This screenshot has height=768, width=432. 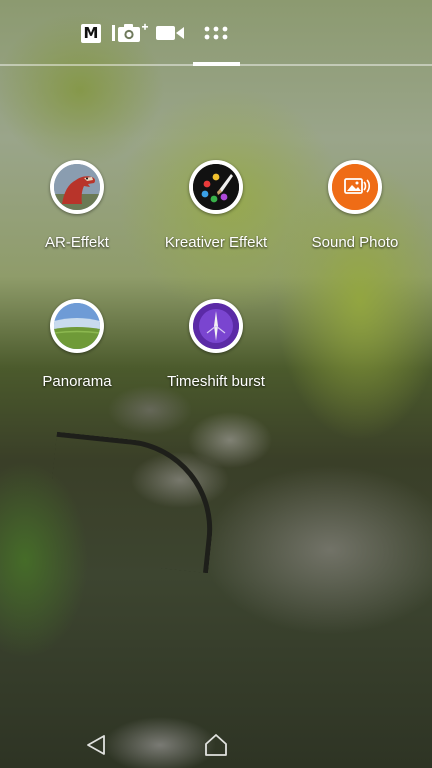 What do you see at coordinates (216, 381) in the screenshot?
I see `app-label: Timeshift burst` at bounding box center [216, 381].